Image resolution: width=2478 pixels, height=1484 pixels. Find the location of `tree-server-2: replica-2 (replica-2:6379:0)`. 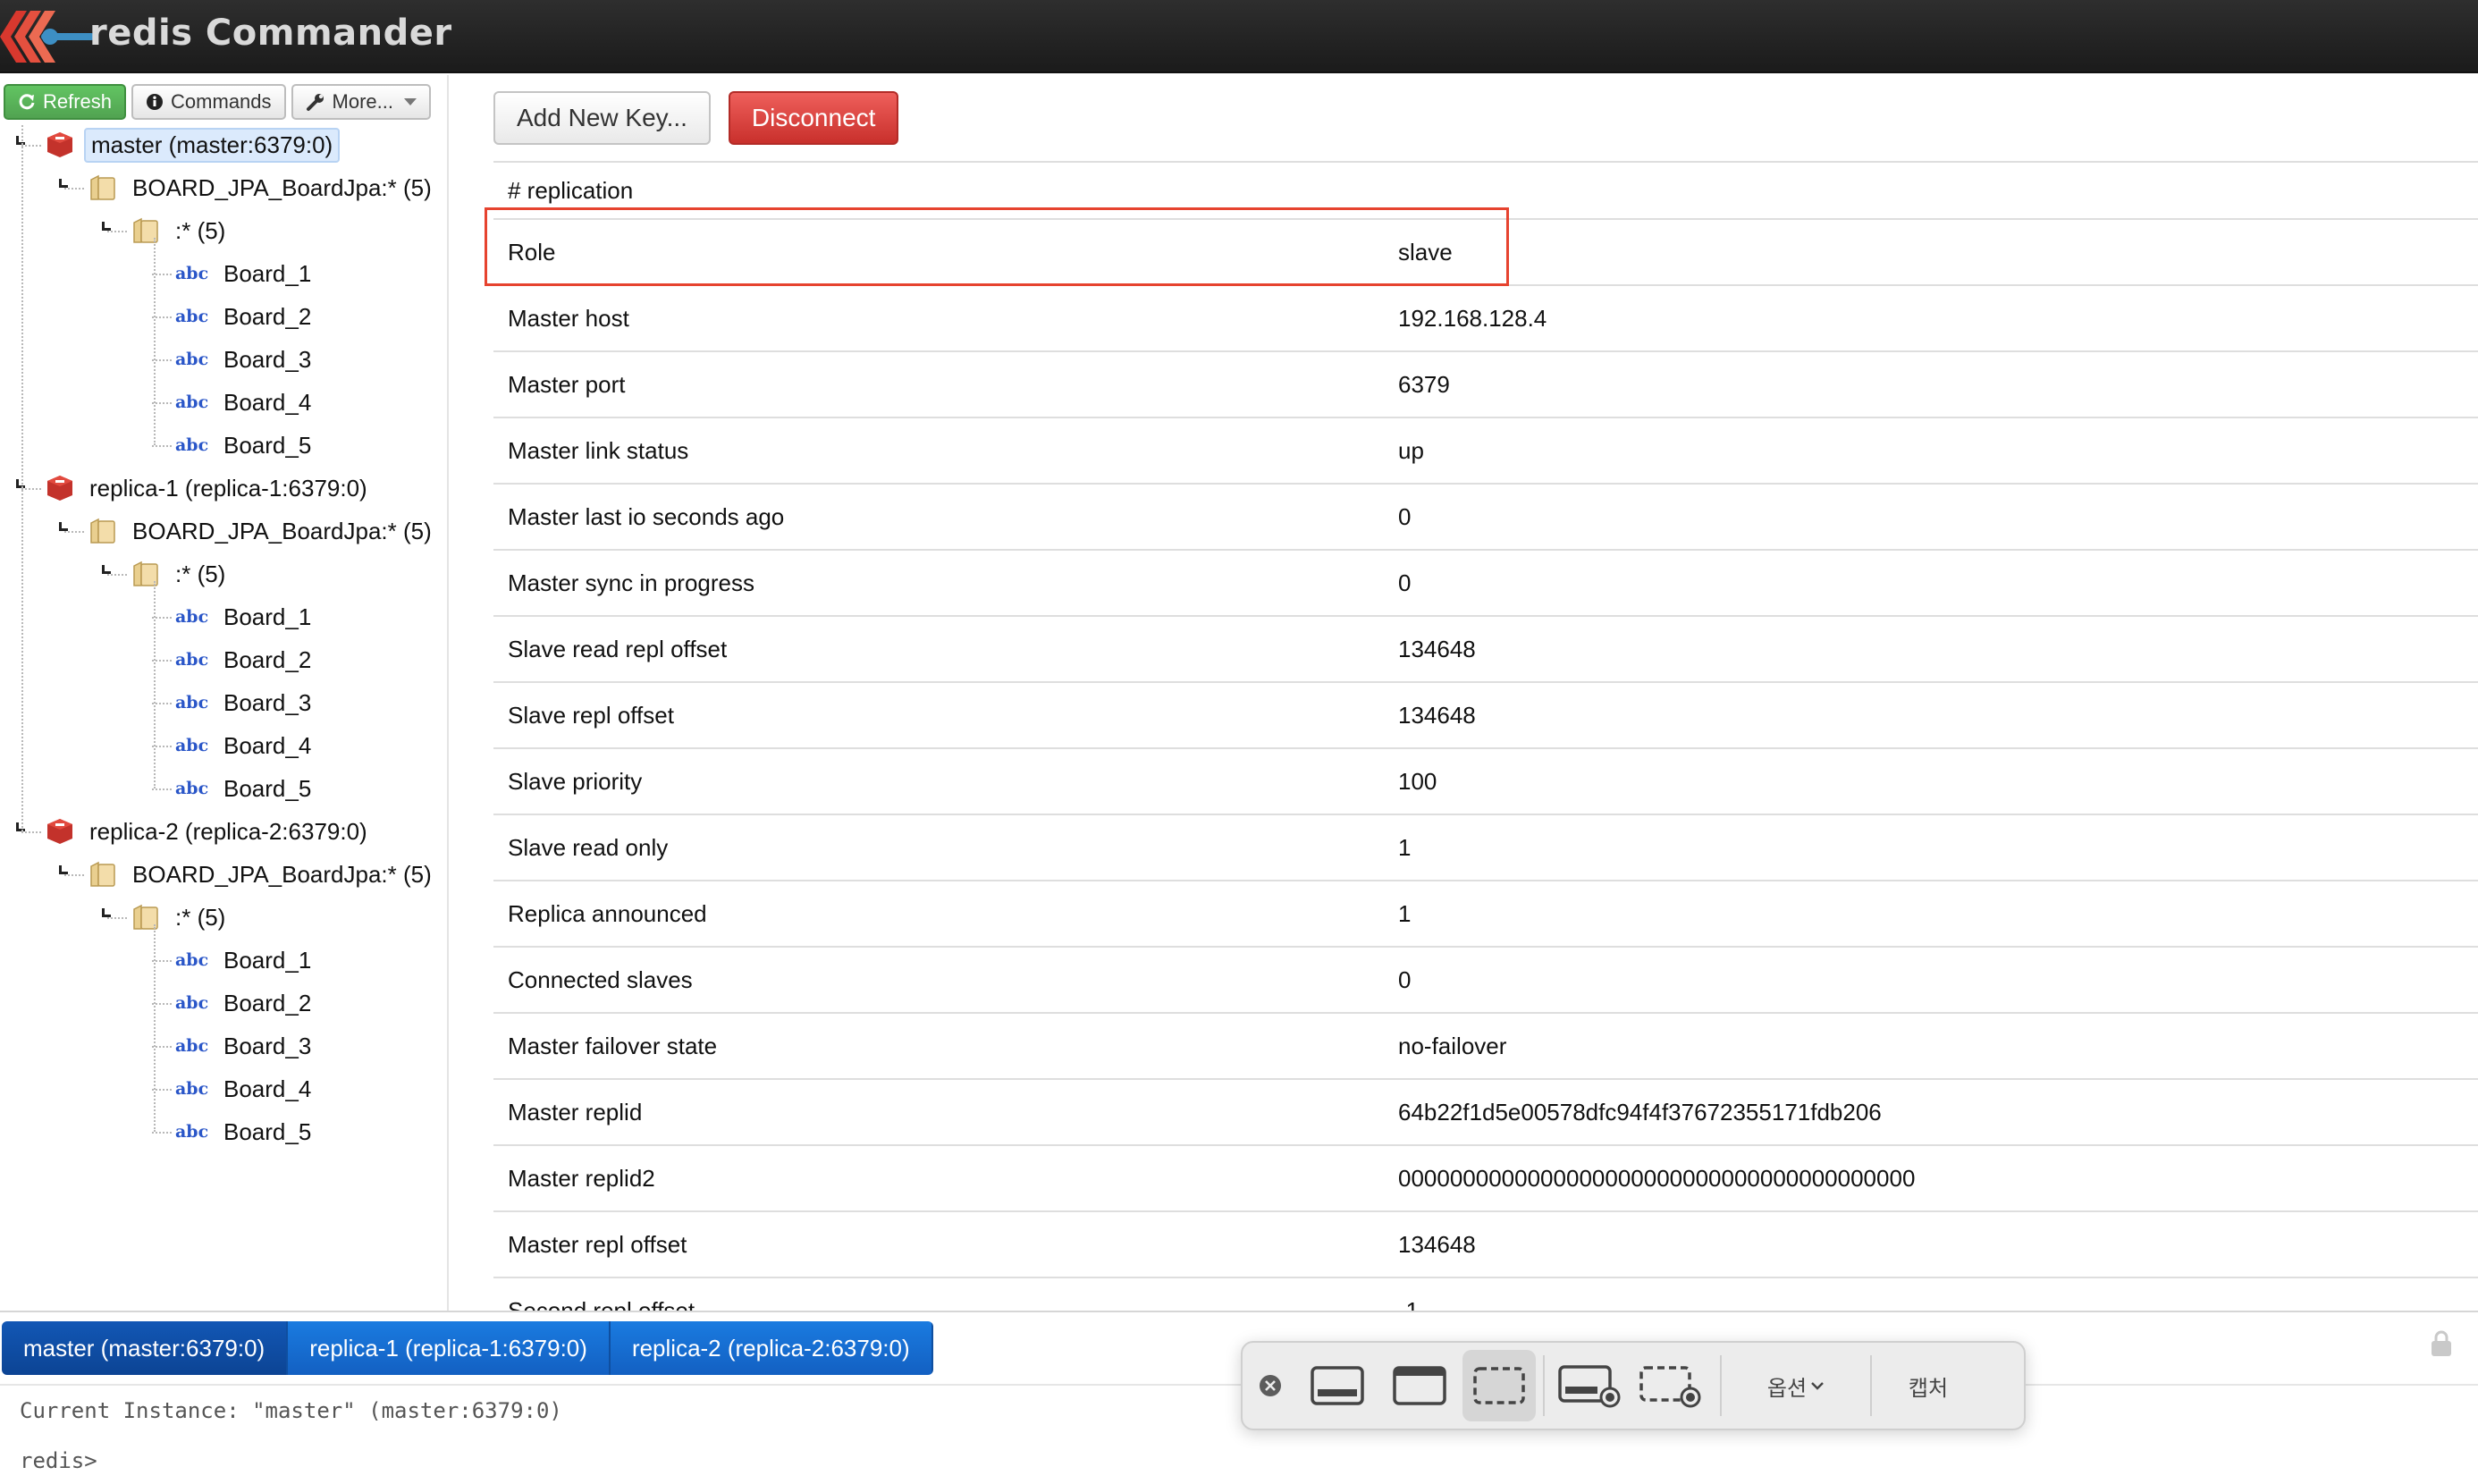

tree-server-2: replica-2 (replica-2:6379:0) is located at coordinates (209, 831).